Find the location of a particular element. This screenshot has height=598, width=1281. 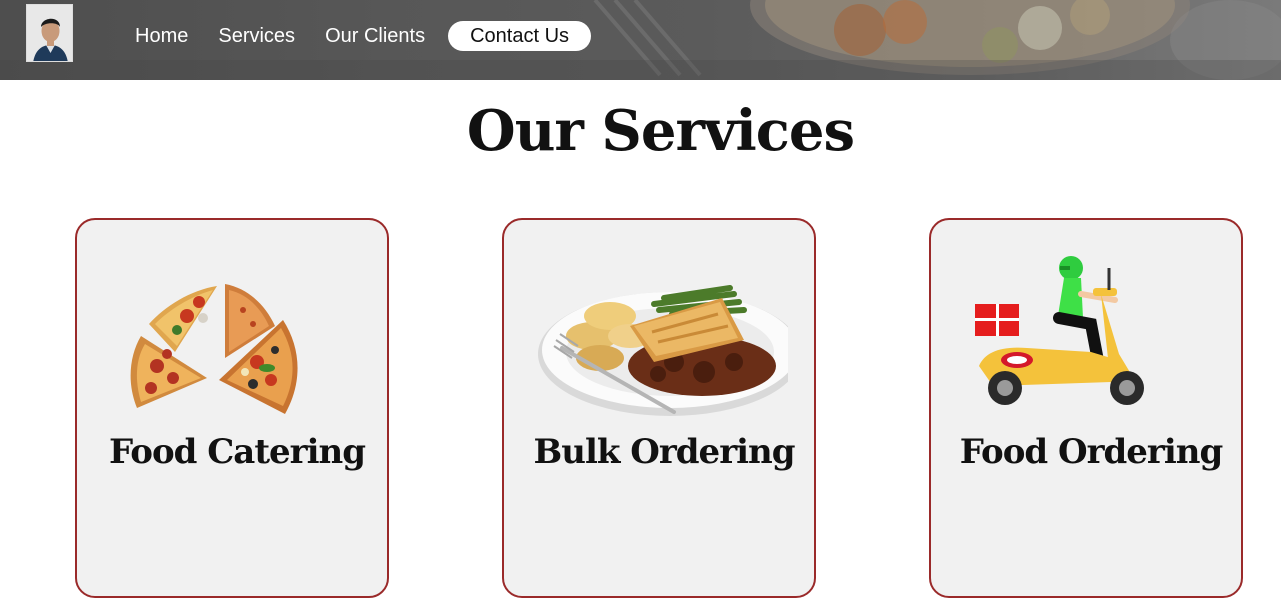

service-title-bulk-ordering: Bulk Ordering is located at coordinates (664, 452).